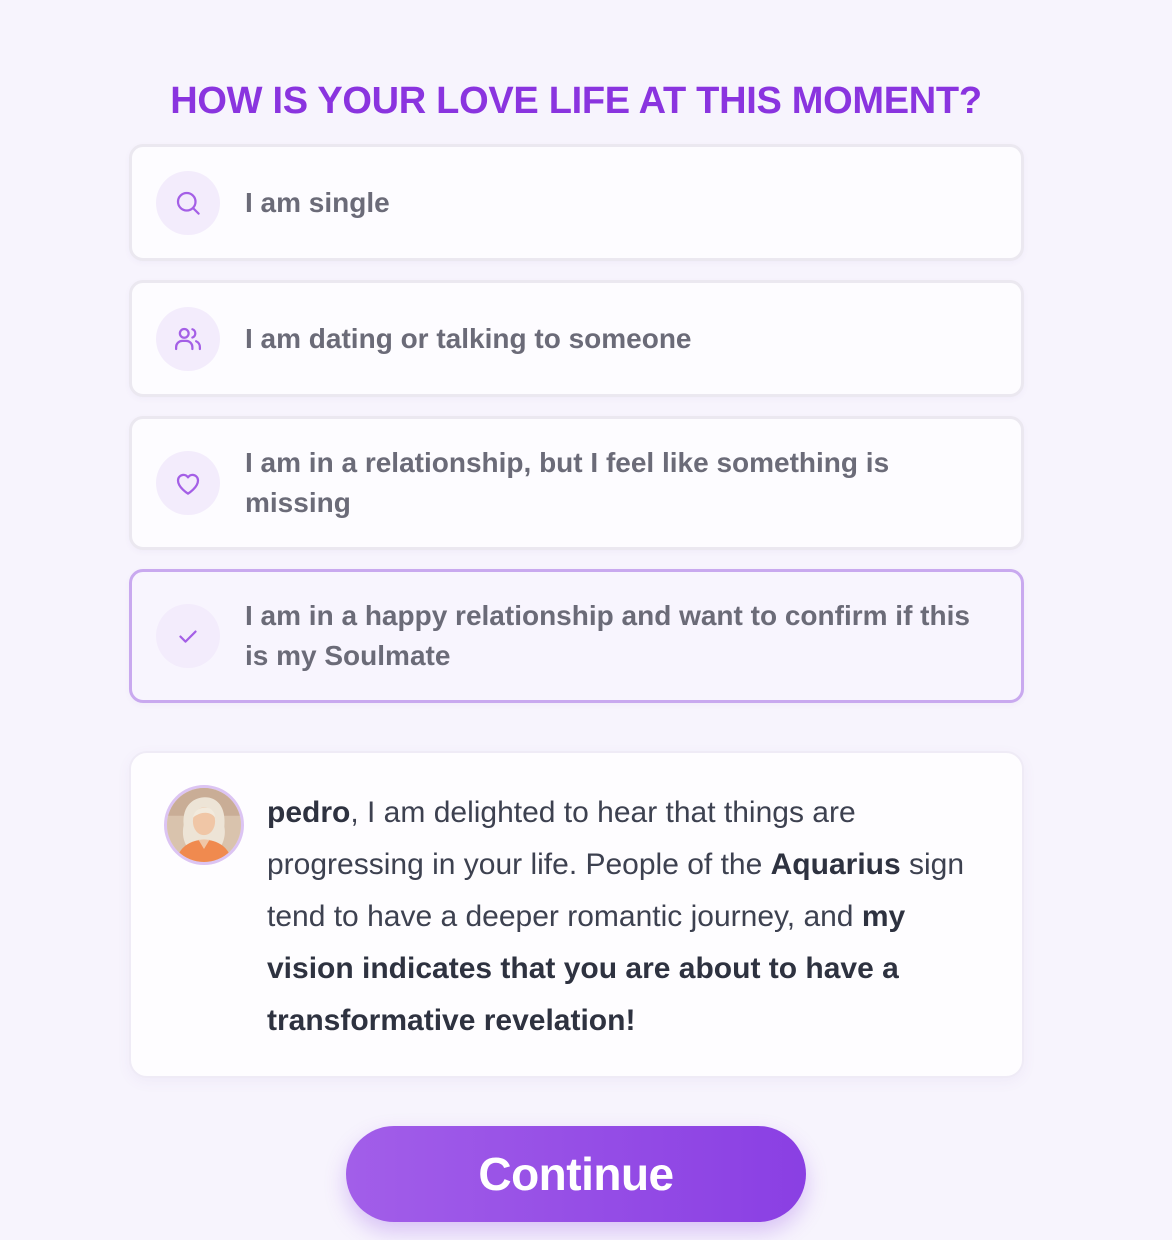 The width and height of the screenshot is (1172, 1240). What do you see at coordinates (576, 101) in the screenshot?
I see `question-title: HOW IS YOUR LOVE LIFE AT THIS MOMENT?` at bounding box center [576, 101].